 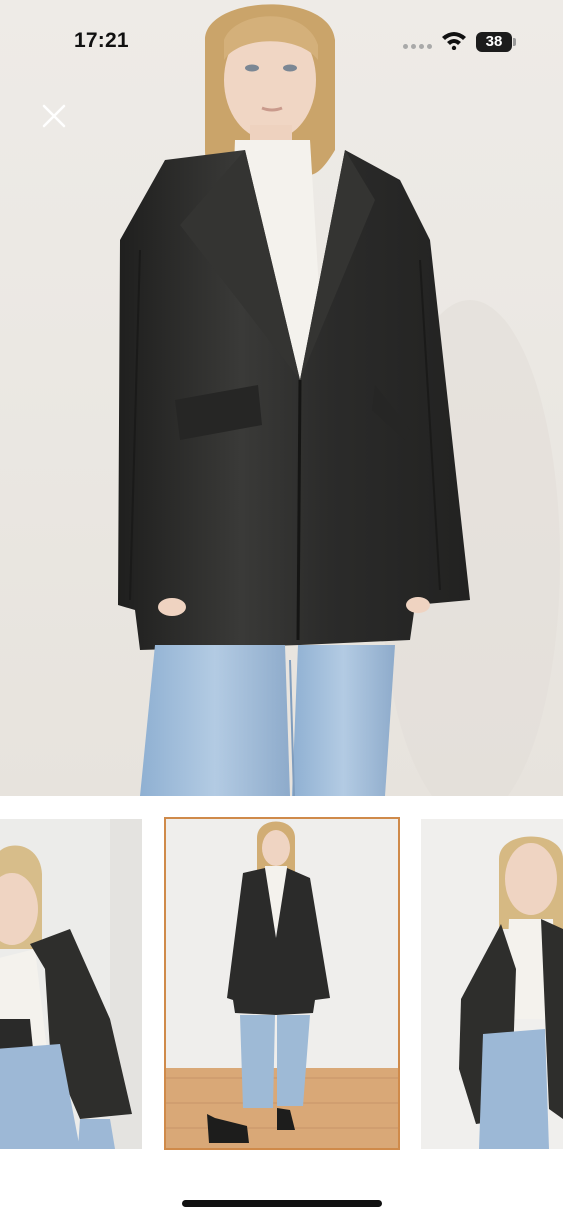 What do you see at coordinates (454, 41) in the screenshot?
I see `wifi-icon` at bounding box center [454, 41].